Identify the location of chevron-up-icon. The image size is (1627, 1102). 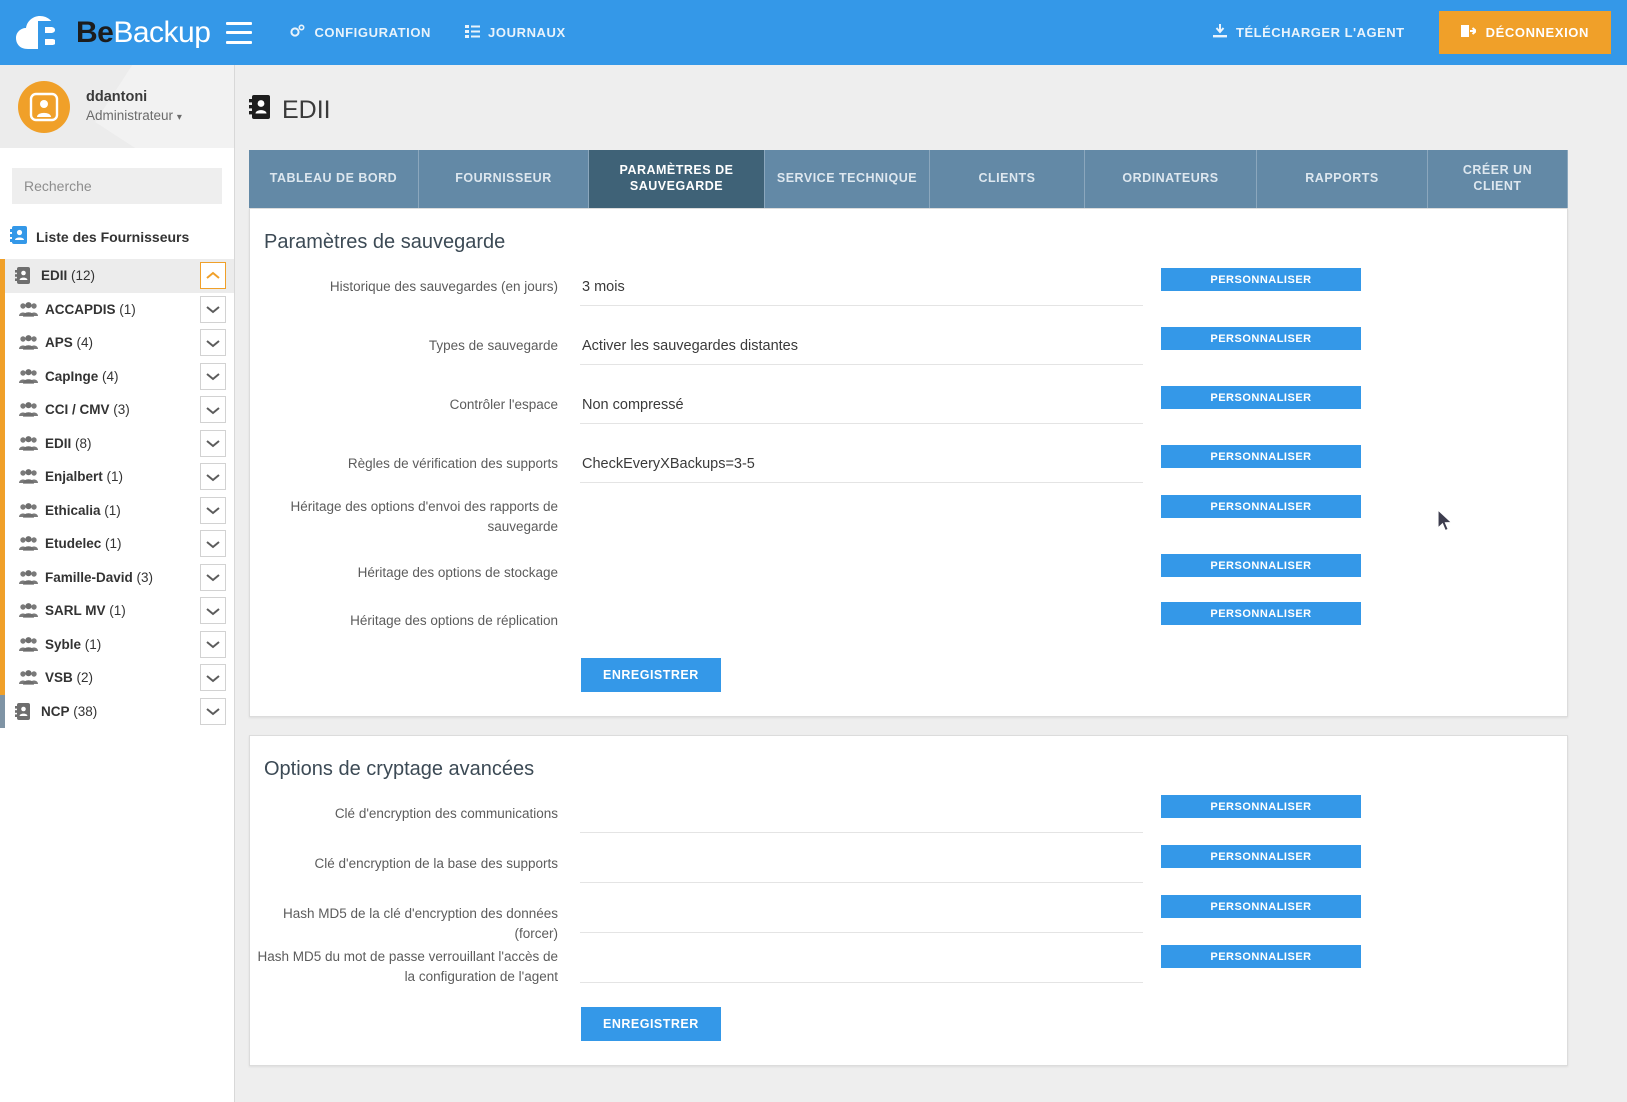
(213, 275).